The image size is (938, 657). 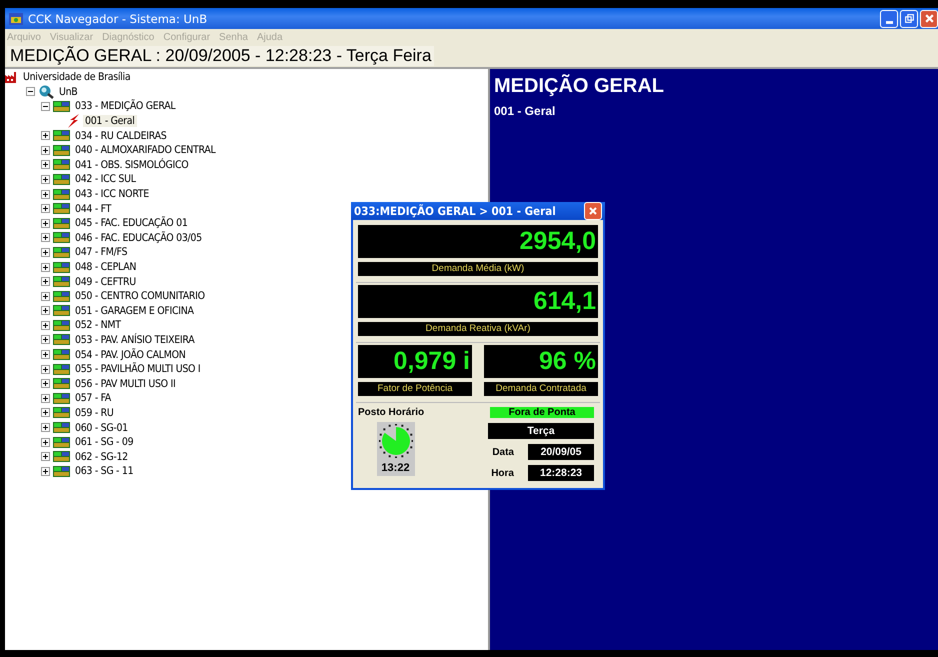 I want to click on restore-button, so click(x=909, y=19).